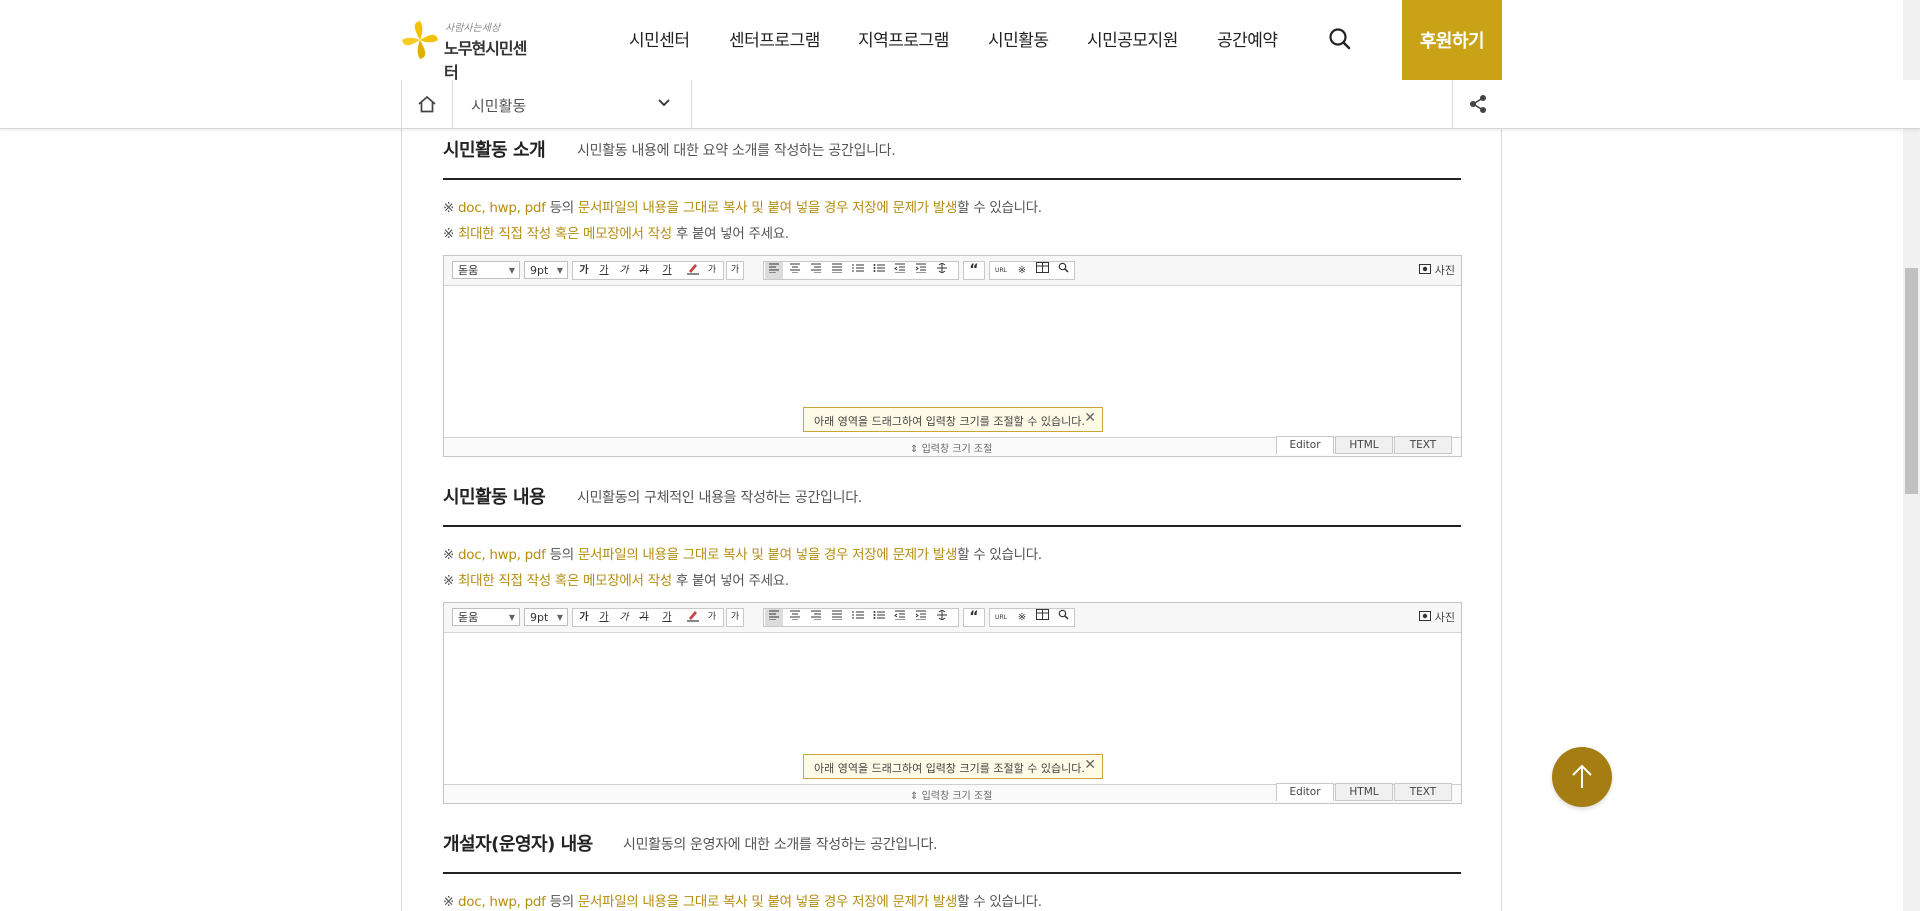 The height and width of the screenshot is (911, 1920). I want to click on home-icon, so click(427, 104).